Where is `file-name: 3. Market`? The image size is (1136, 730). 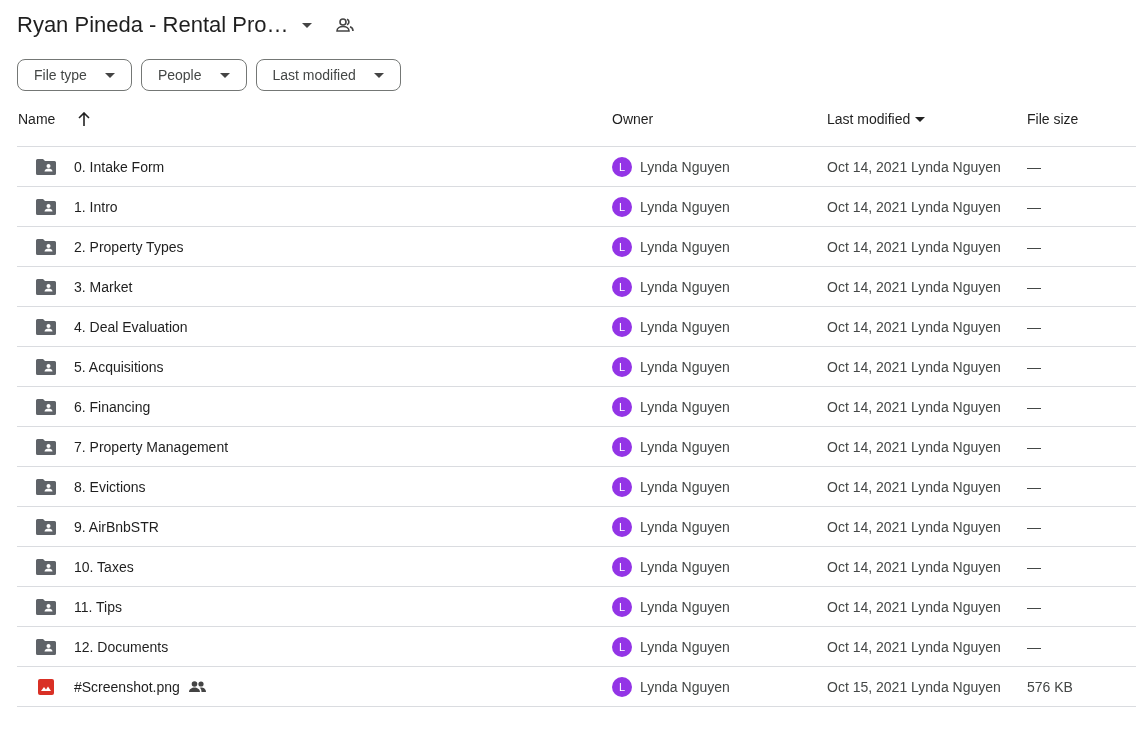
file-name: 3. Market is located at coordinates (103, 286).